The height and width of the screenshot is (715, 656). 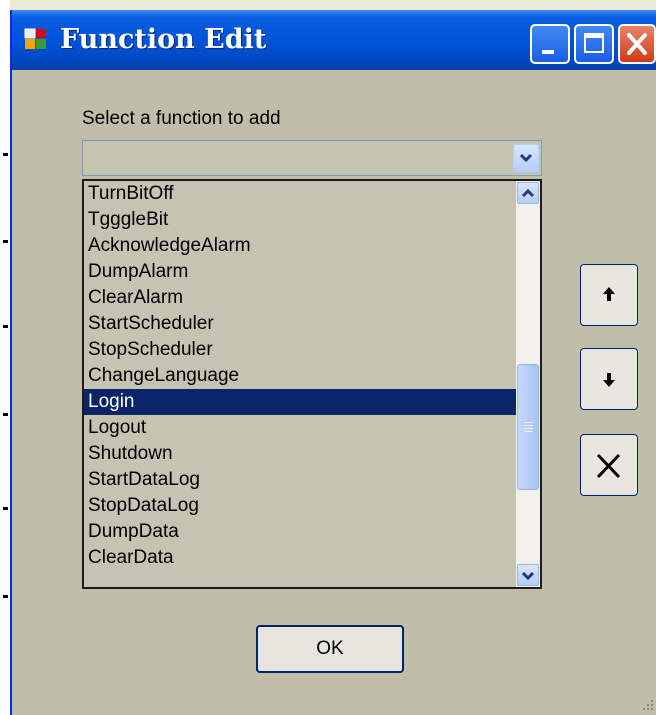 I want to click on close-button, so click(x=637, y=44).